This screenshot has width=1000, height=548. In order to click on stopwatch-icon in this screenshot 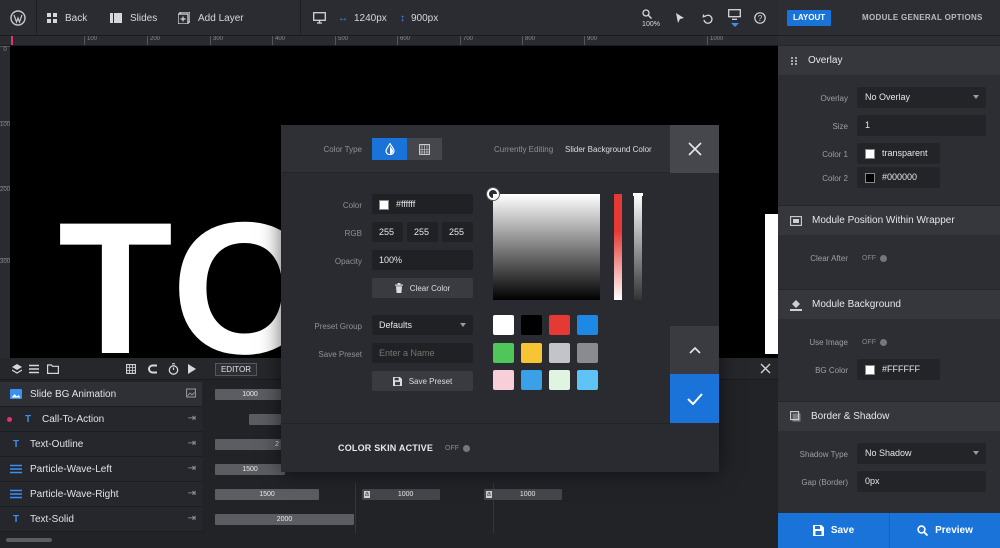, I will do `click(173, 369)`.